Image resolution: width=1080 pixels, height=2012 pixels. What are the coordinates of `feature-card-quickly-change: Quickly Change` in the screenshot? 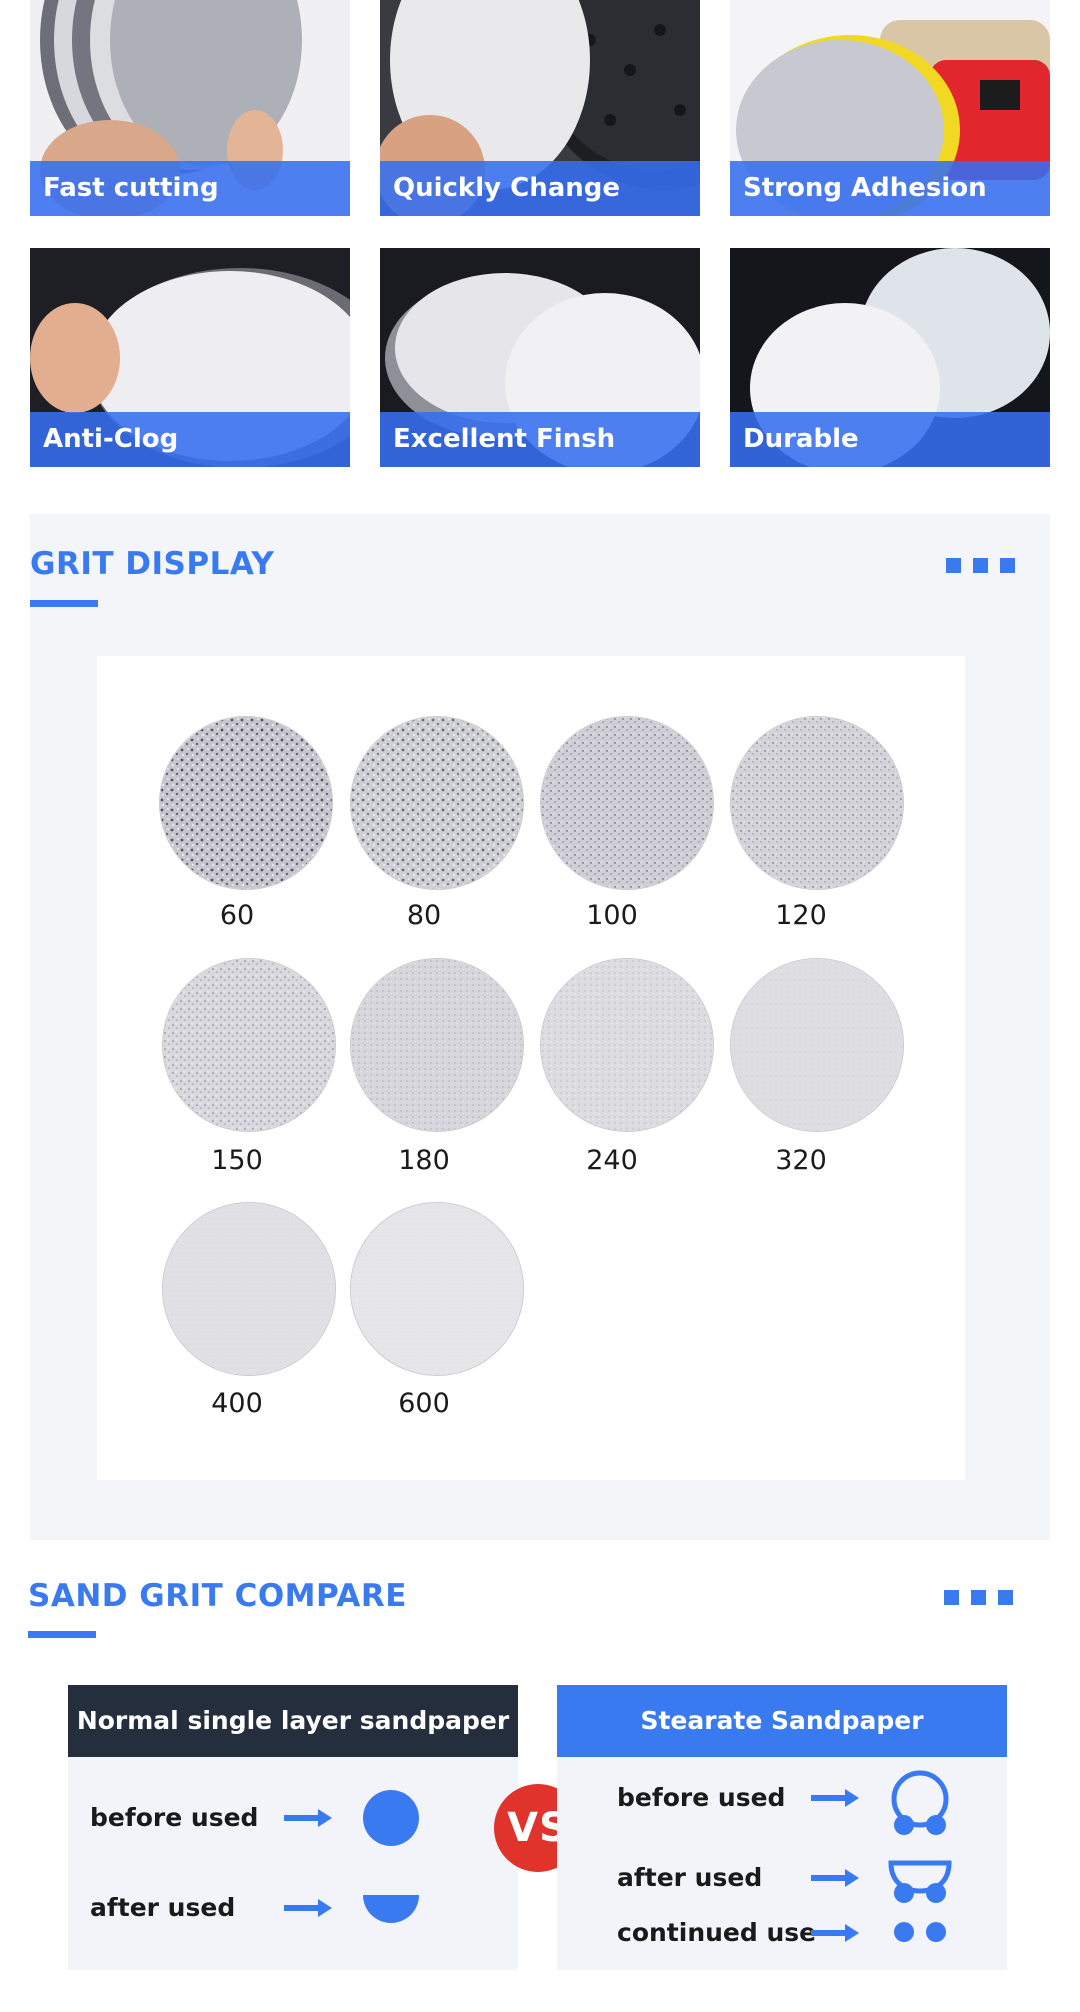 It's located at (540, 108).